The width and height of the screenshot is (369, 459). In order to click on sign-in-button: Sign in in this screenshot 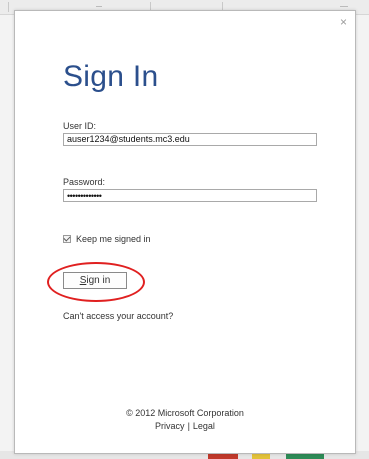, I will do `click(95, 280)`.